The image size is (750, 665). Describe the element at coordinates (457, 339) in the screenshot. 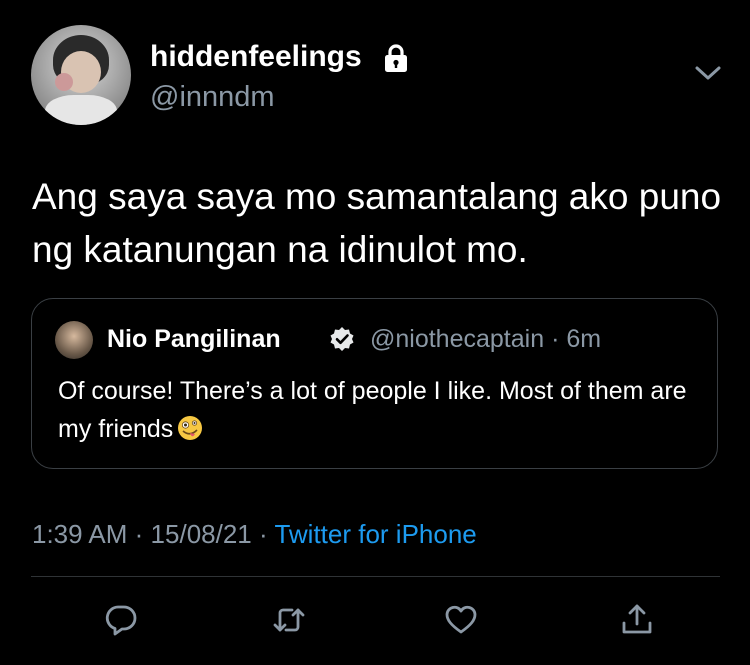

I see `quoted-handle: @niothecaptain` at that location.